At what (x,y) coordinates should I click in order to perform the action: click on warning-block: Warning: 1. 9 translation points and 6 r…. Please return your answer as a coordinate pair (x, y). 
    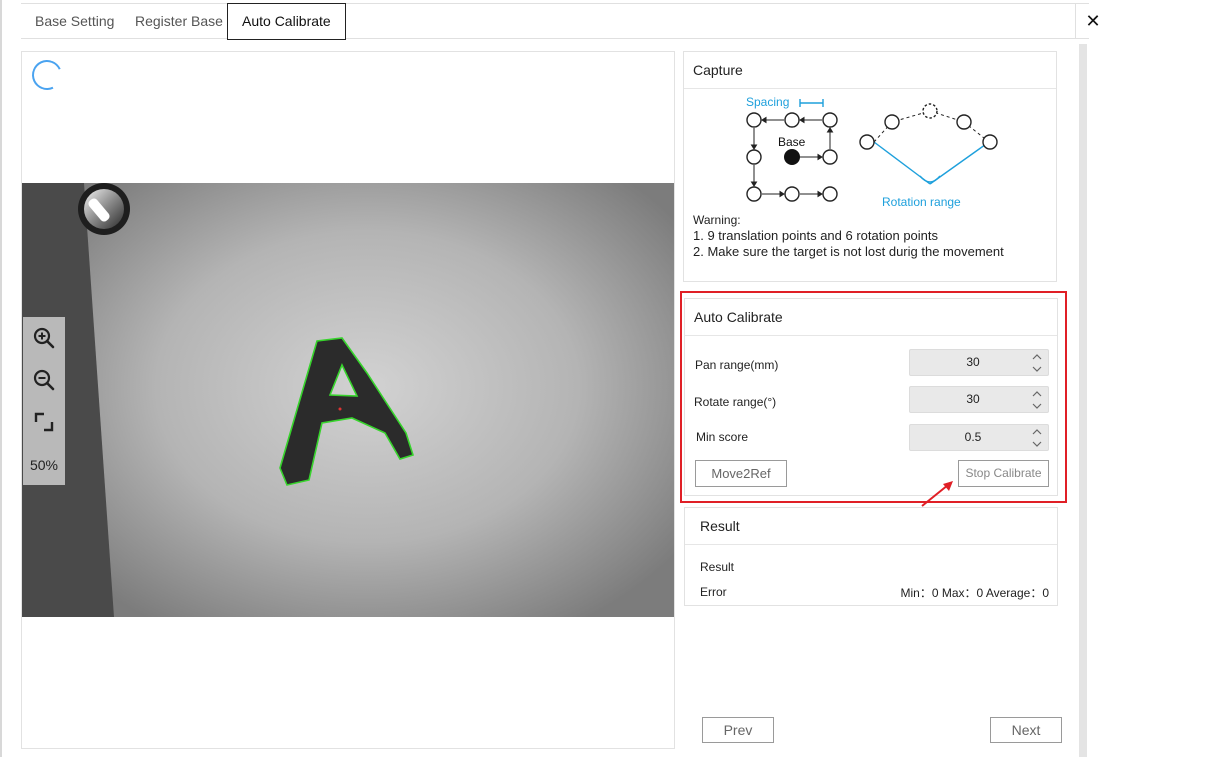
    Looking at the image, I should click on (848, 236).